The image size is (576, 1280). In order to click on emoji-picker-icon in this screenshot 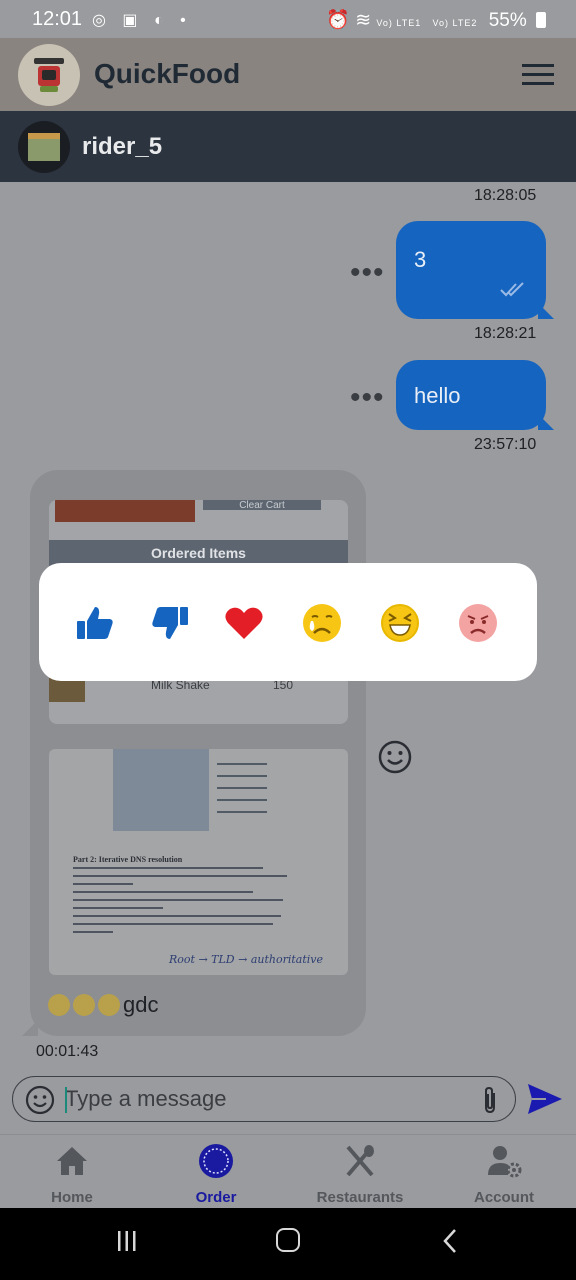, I will do `click(40, 1100)`.